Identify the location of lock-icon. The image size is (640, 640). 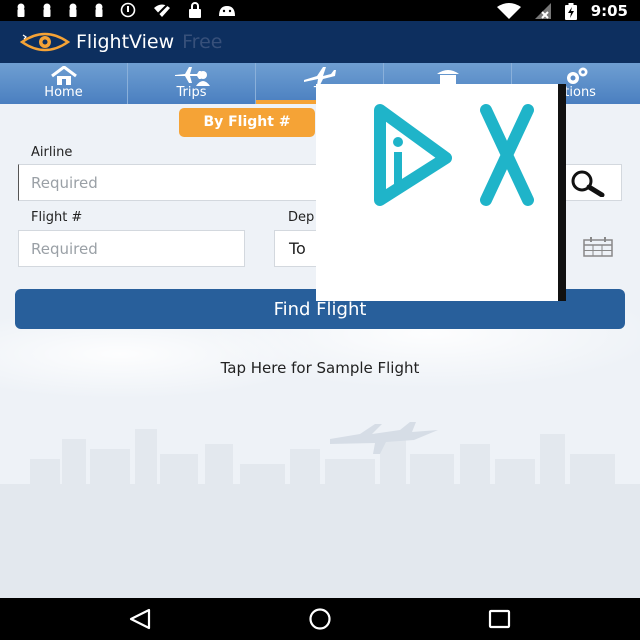
(195, 10).